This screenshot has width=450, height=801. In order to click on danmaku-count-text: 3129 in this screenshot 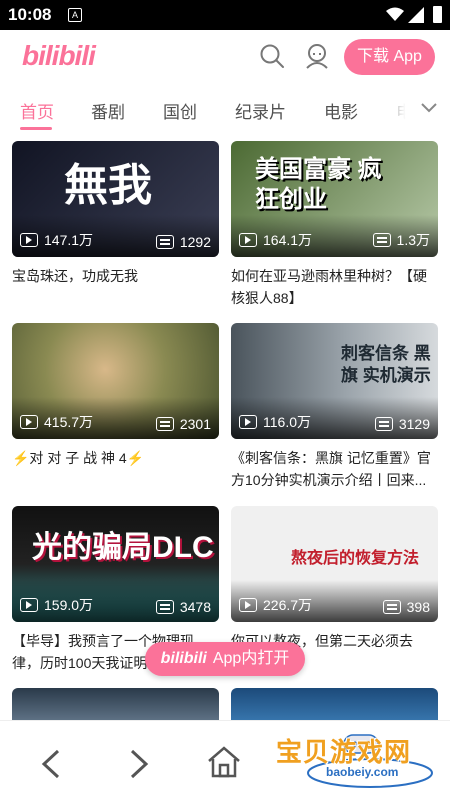, I will do `click(414, 424)`.